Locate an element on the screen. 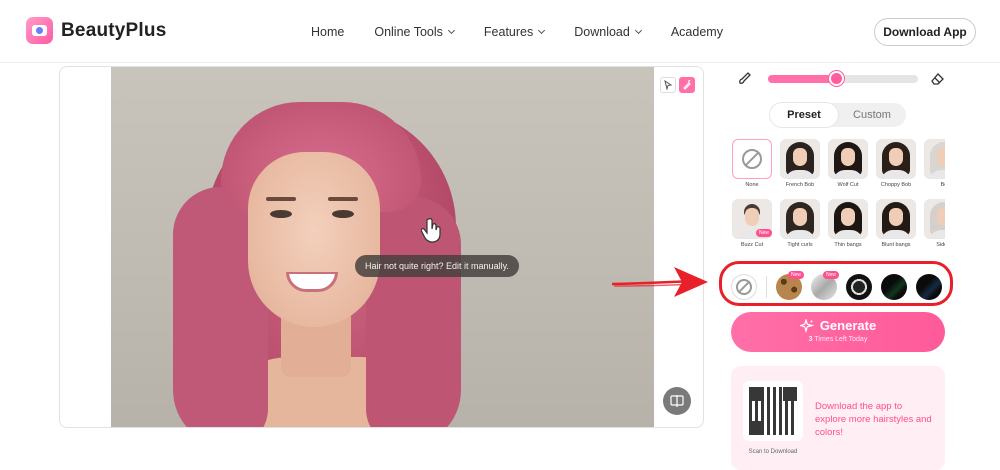 This screenshot has height=470, width=1000. nav-home: Home is located at coordinates (327, 32).